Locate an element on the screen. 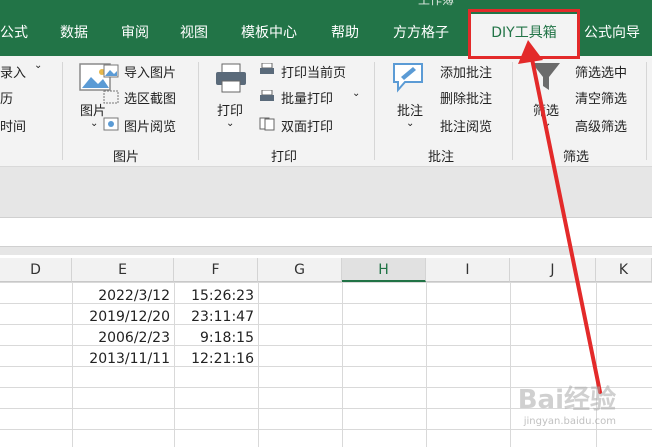 The image size is (652, 447). watermark-url: jingyan.baidu.com is located at coordinates (569, 421).